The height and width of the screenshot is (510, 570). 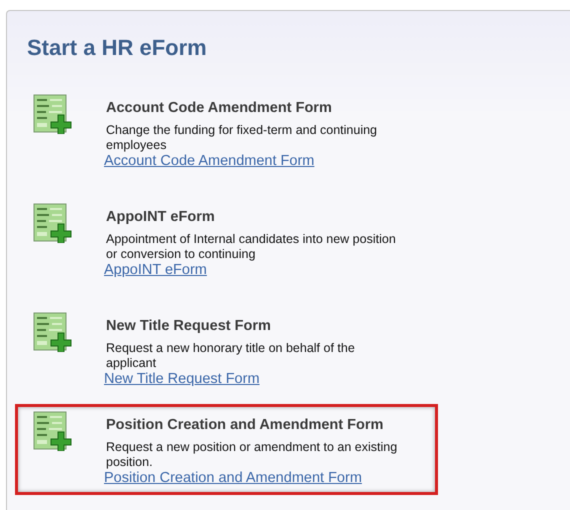 What do you see at coordinates (117, 48) in the screenshot?
I see `page-title: Start a HR eForm` at bounding box center [117, 48].